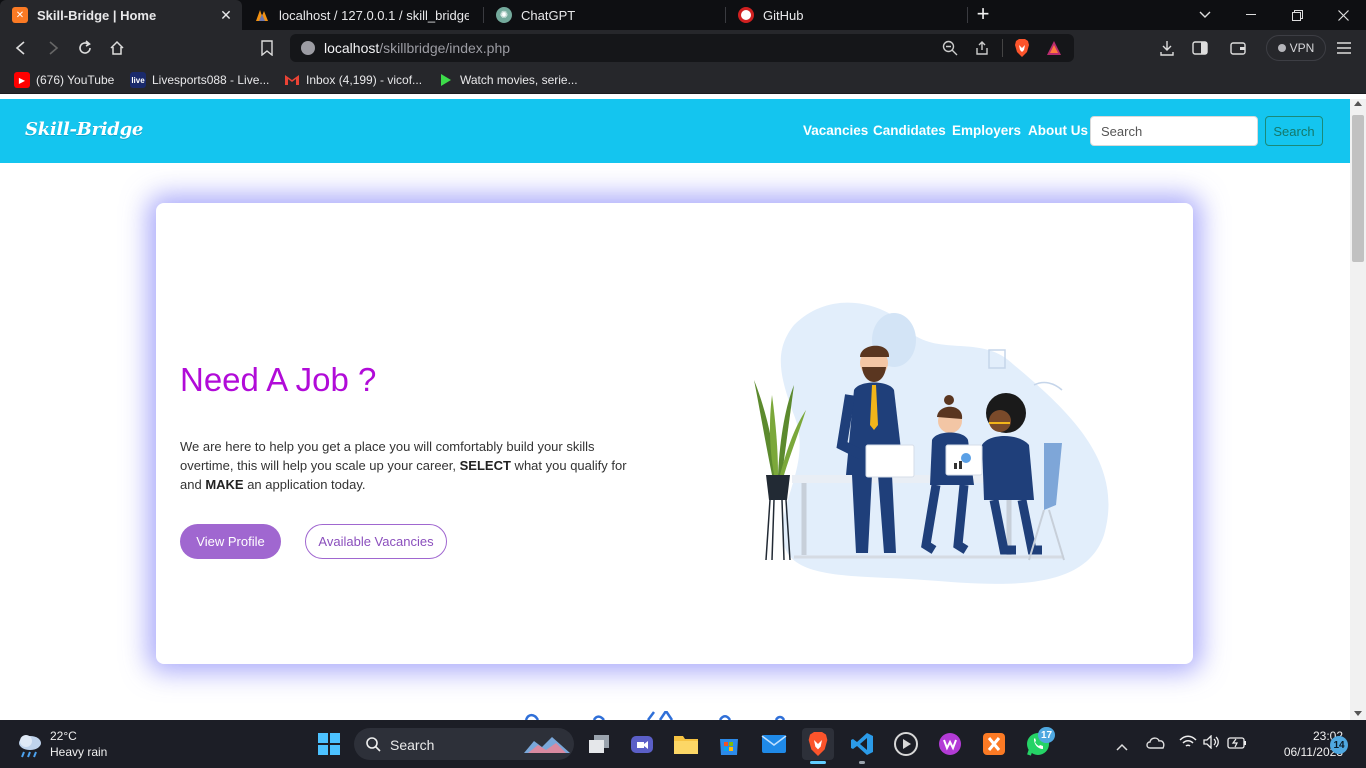  I want to click on tab-title: Skill-Bridge | Home, so click(97, 15).